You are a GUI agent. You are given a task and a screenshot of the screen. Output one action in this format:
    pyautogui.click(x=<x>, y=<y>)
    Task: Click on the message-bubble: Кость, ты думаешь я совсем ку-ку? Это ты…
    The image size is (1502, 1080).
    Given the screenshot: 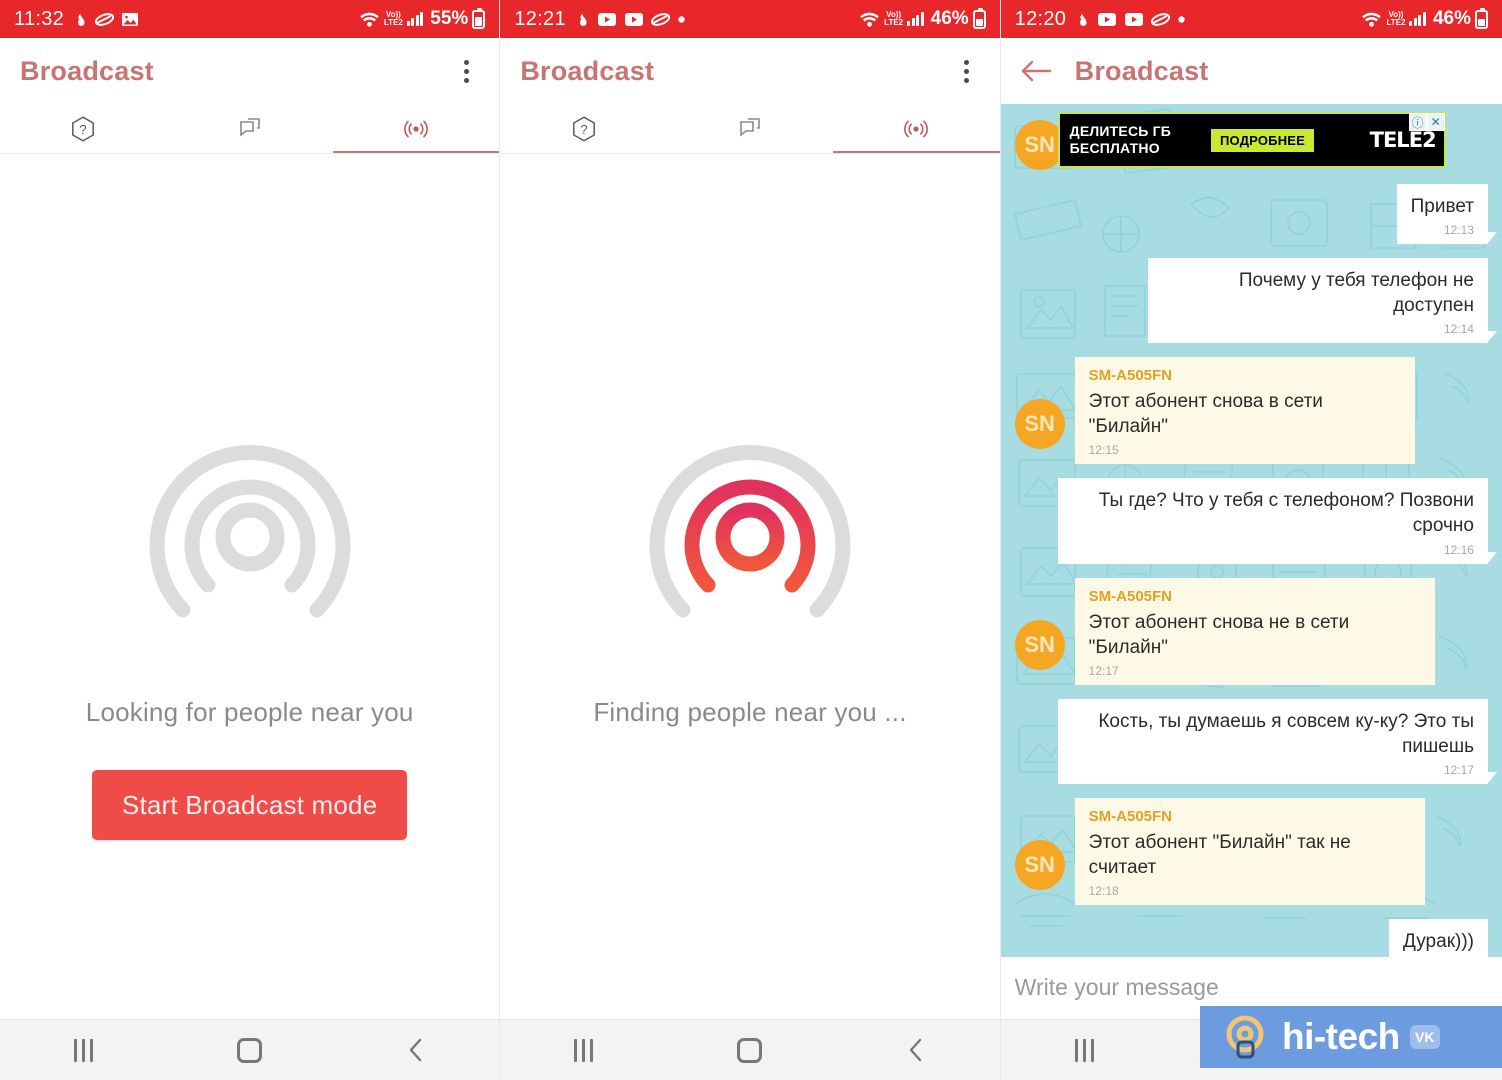 What is the action you would take?
    pyautogui.click(x=1277, y=741)
    